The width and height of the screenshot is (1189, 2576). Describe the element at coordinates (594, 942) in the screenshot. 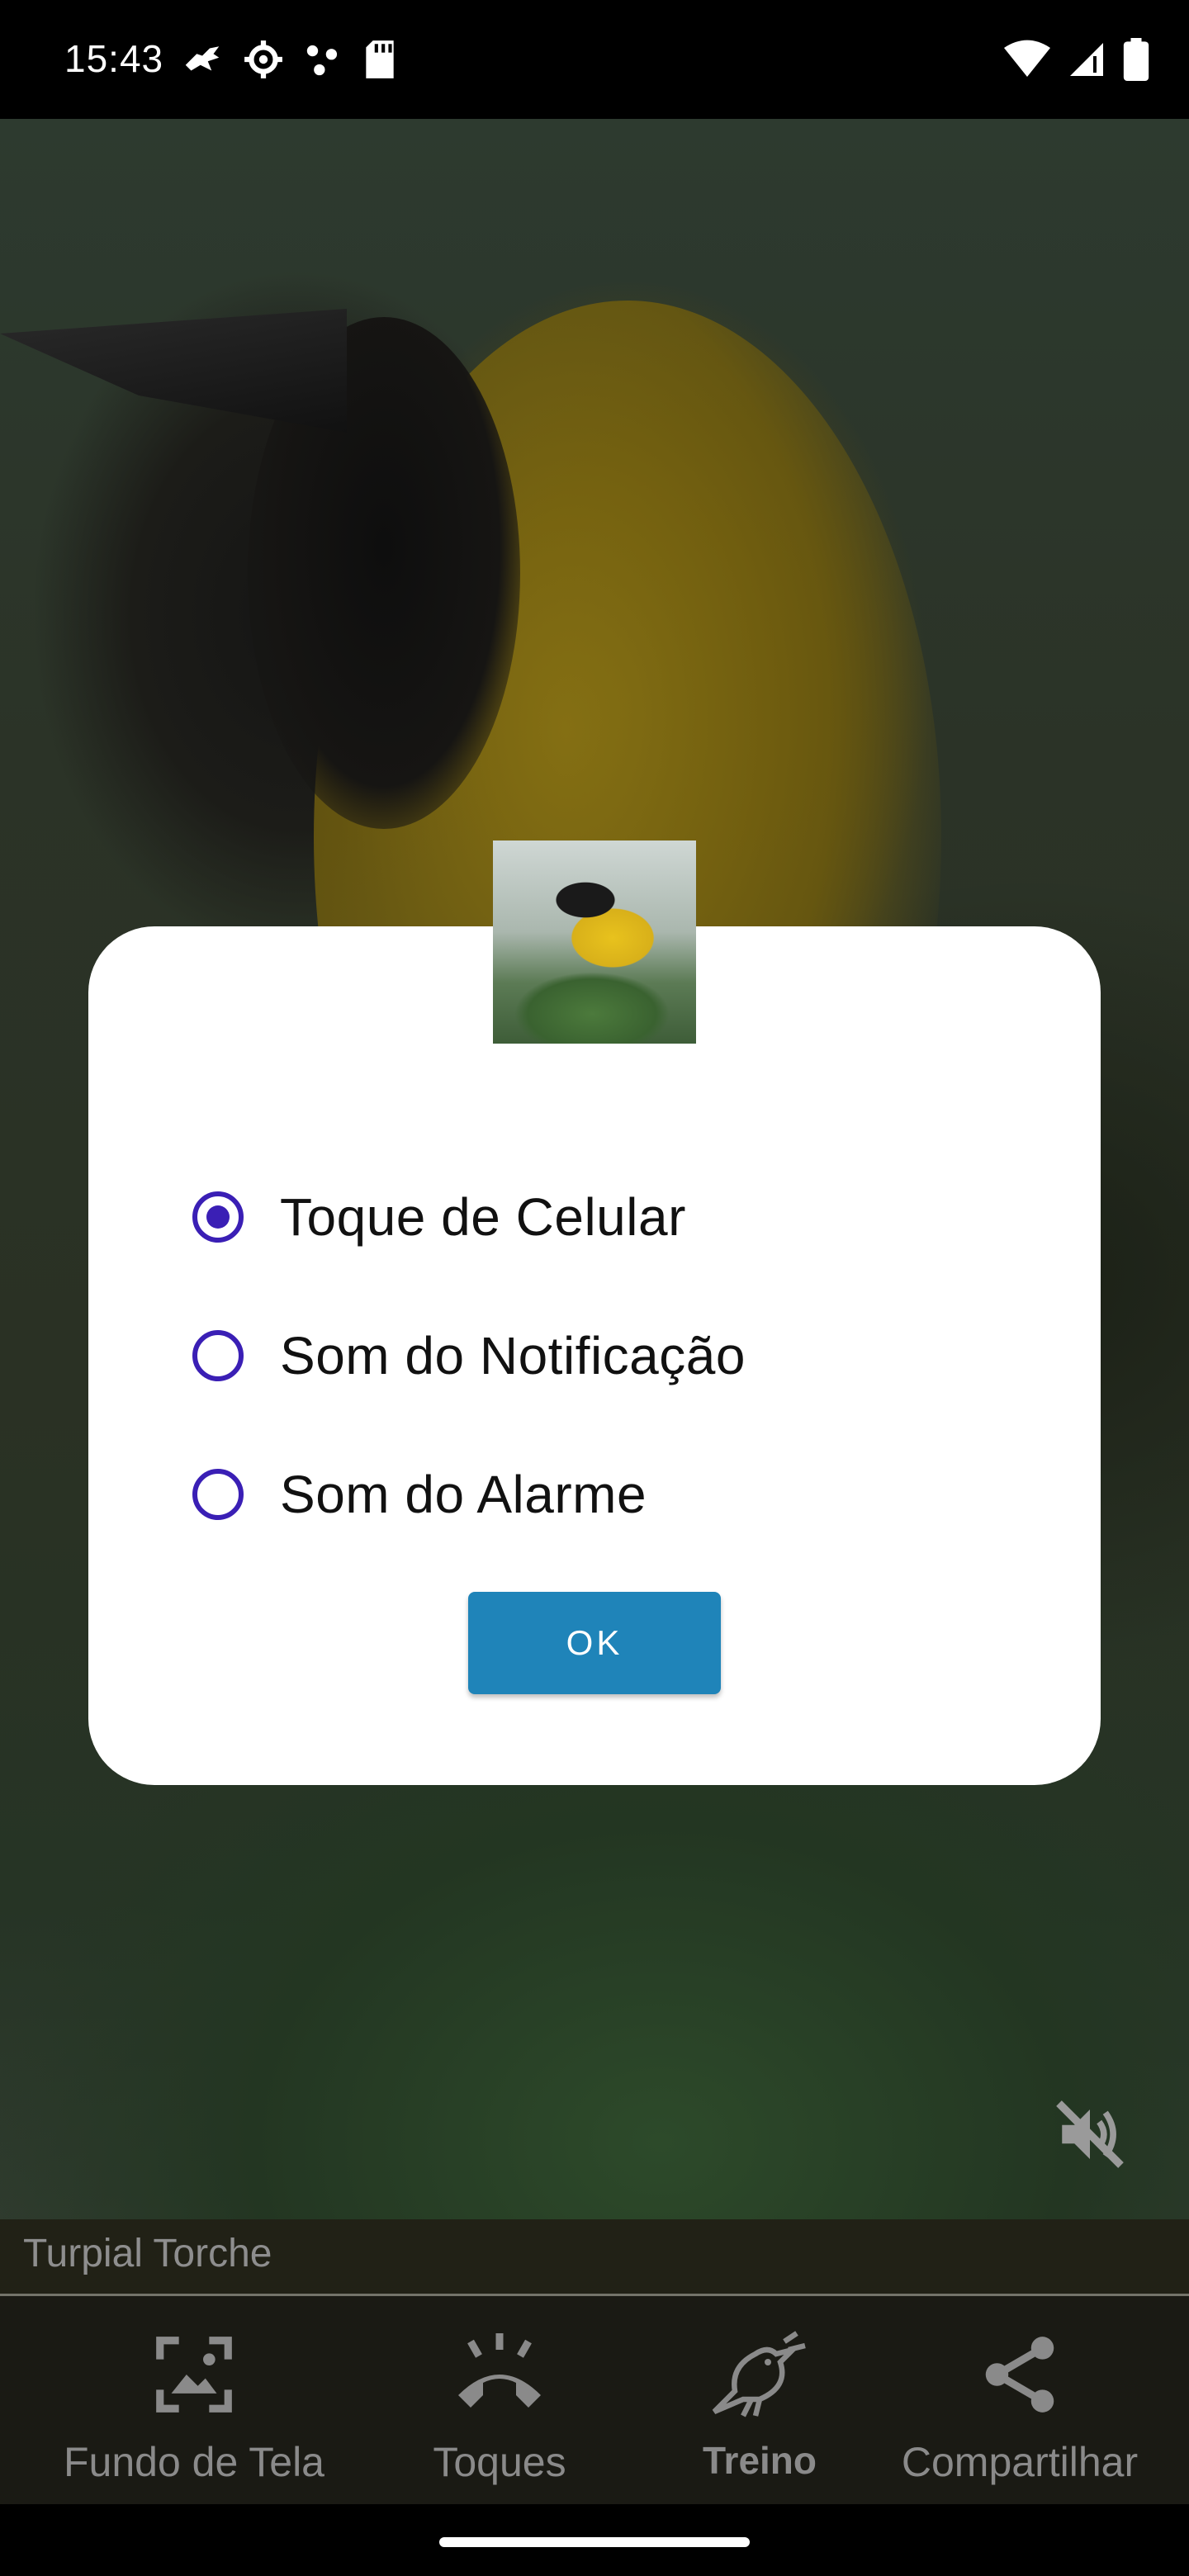

I see `bird-thumbnail` at that location.